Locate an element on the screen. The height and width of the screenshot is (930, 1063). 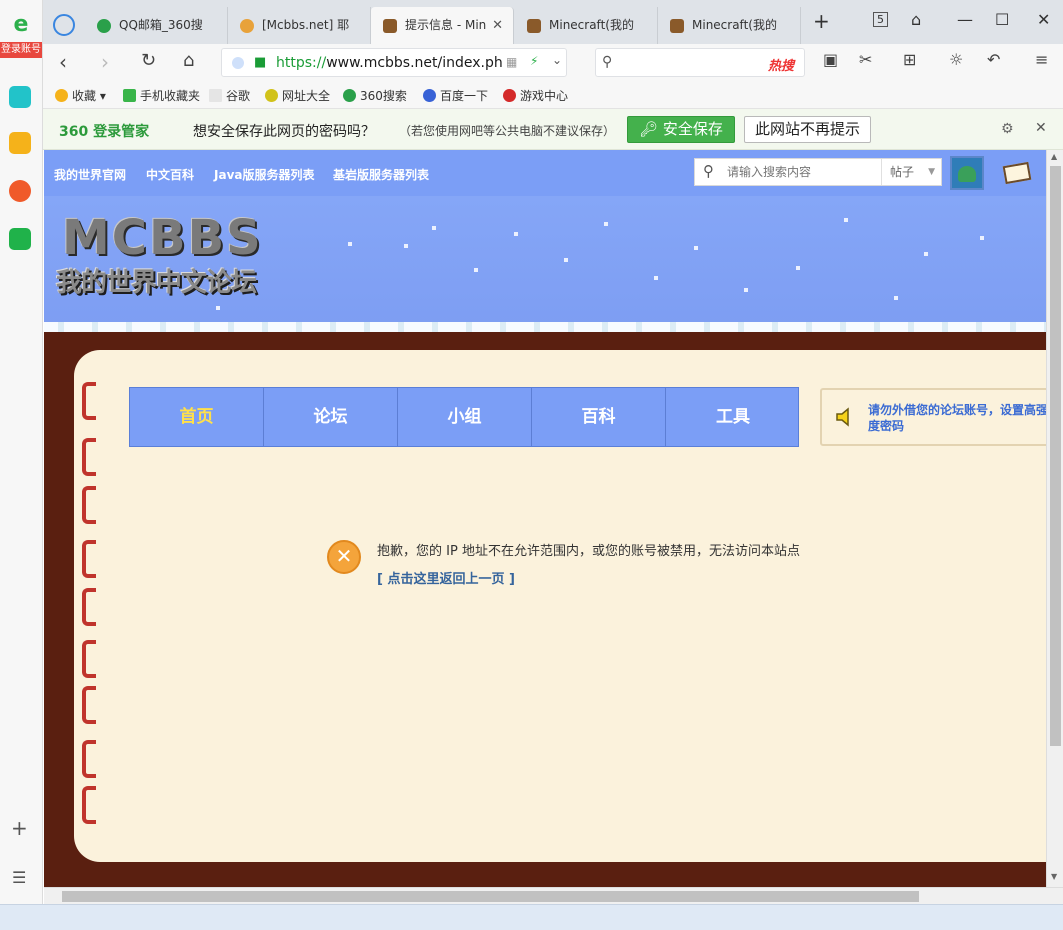
password-prompt-text: 想安全保存此网页的密码吗？ is located at coordinates (284, 132).